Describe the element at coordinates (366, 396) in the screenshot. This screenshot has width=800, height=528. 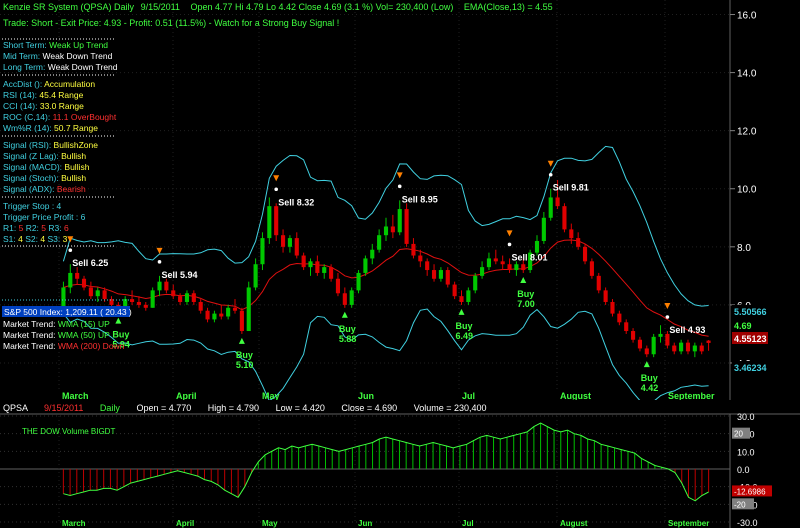
I see `month-label: Jun` at that location.